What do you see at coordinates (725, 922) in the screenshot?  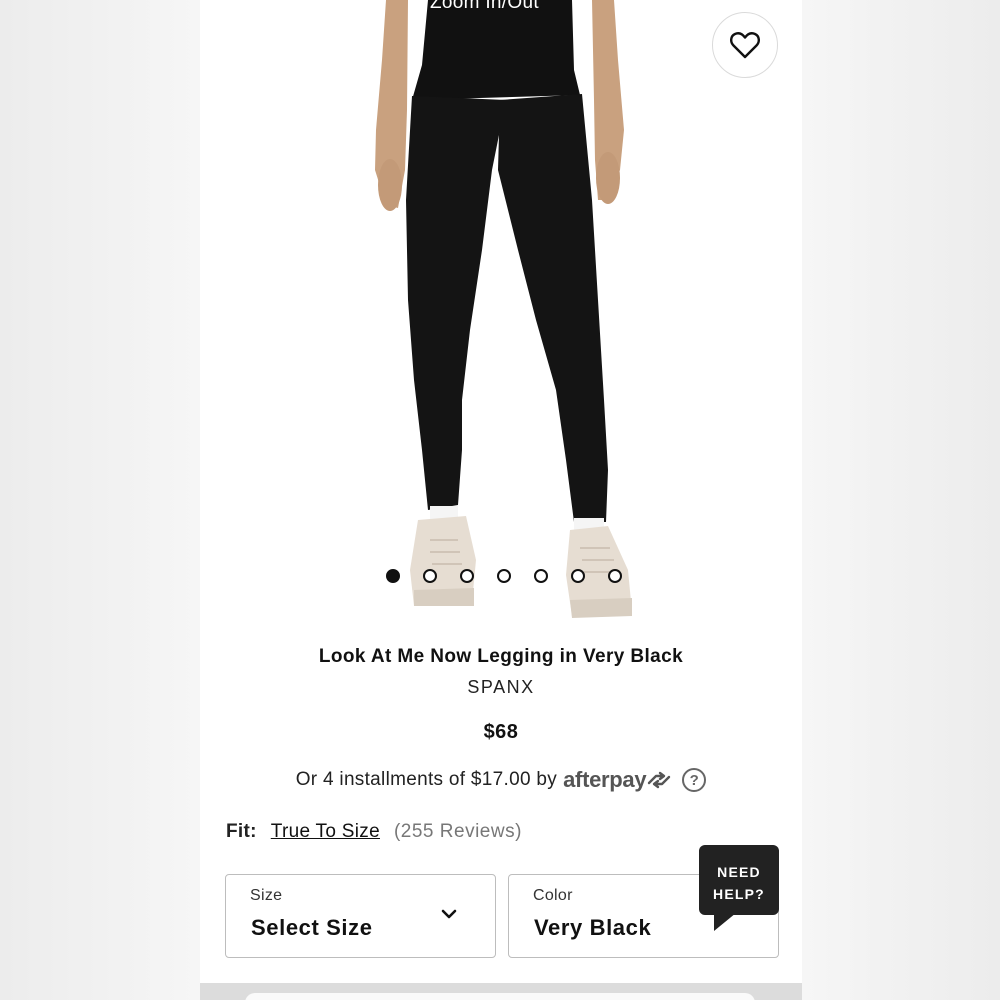 I see `need-help-bubble-tail` at bounding box center [725, 922].